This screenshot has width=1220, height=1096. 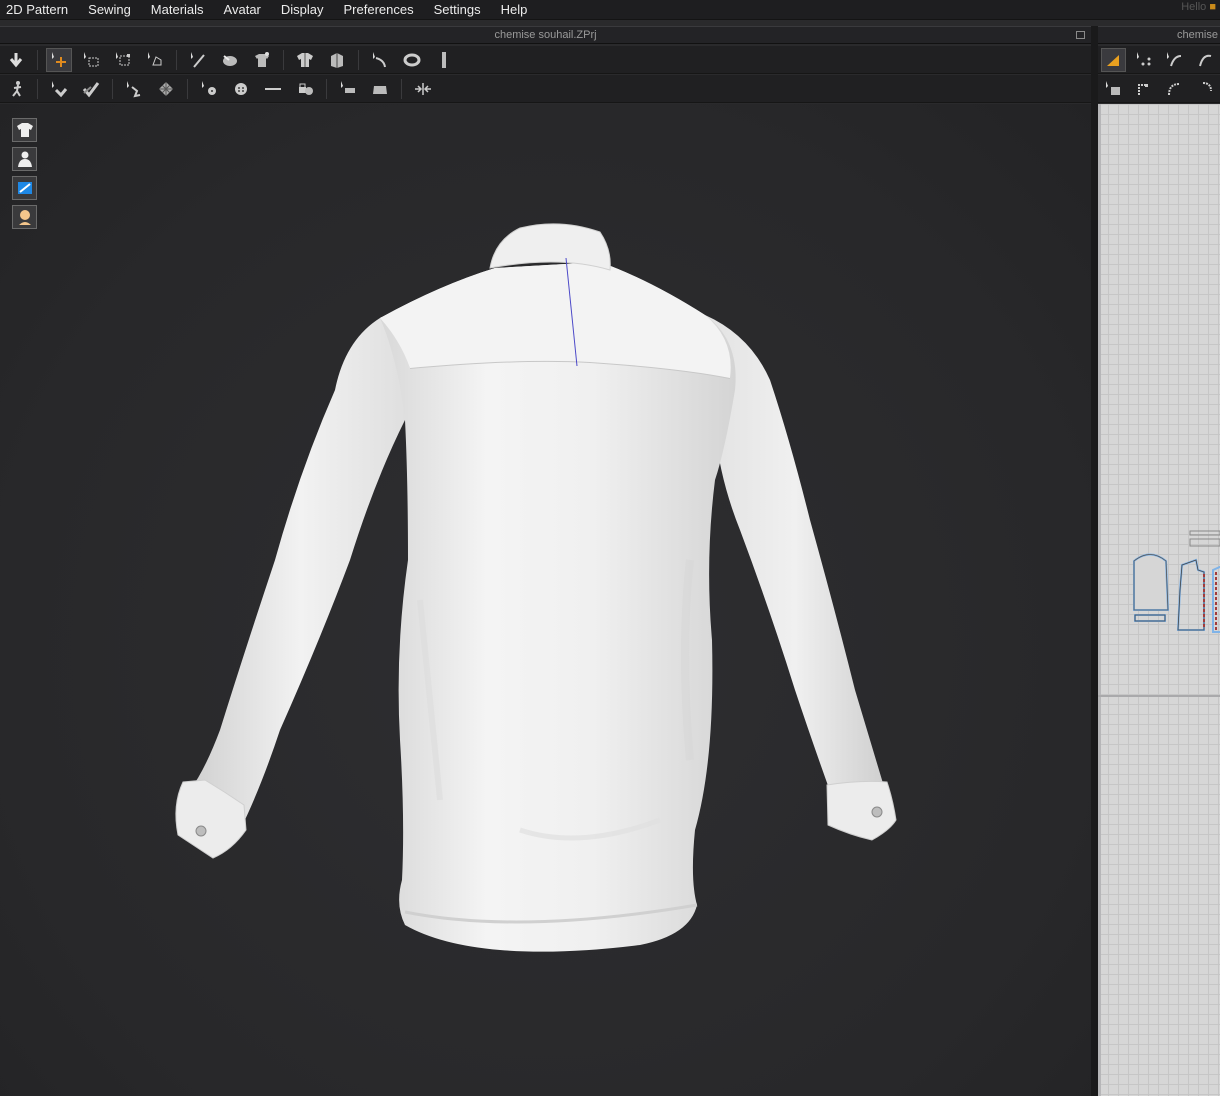 I want to click on edit-curvature-icon, so click(x=1174, y=60).